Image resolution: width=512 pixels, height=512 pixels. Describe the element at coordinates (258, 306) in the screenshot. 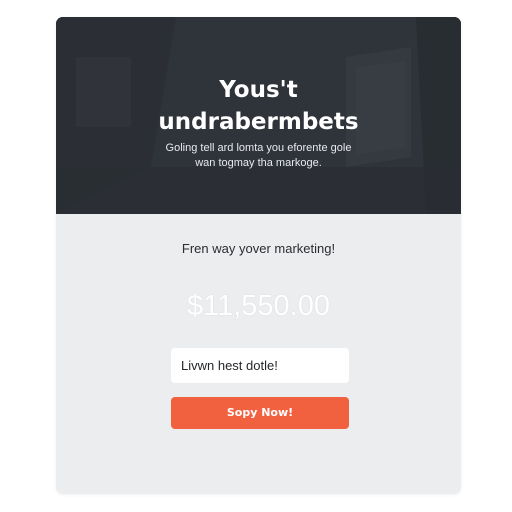

I see `price-amount: $11,550.00` at that location.